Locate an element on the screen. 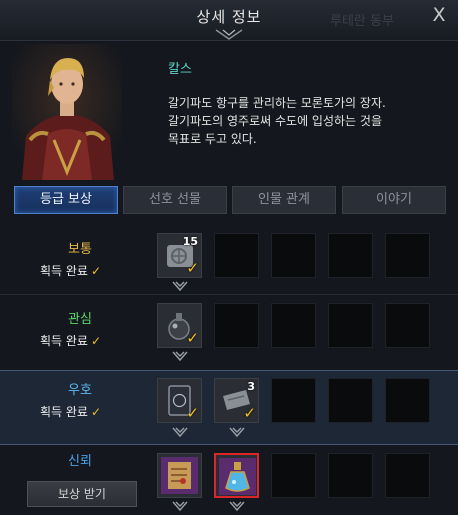 The height and width of the screenshot is (515, 458). character-portrait is located at coordinates (67, 112).